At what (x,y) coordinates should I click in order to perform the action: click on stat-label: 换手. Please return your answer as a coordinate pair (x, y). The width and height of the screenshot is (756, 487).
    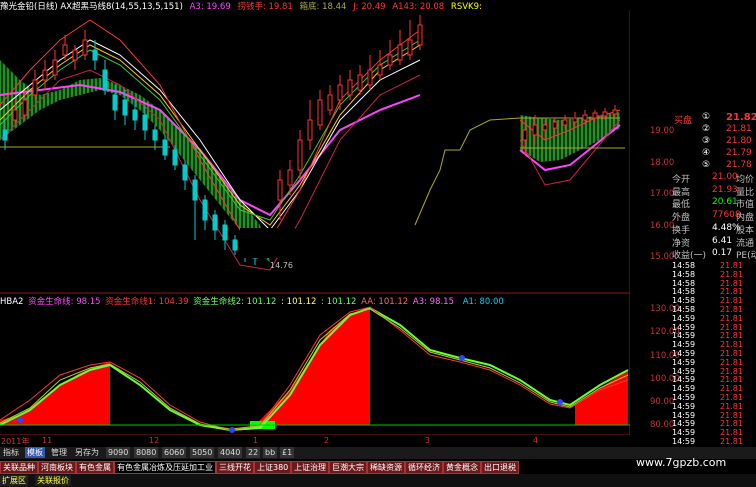
    Looking at the image, I should click on (681, 230).